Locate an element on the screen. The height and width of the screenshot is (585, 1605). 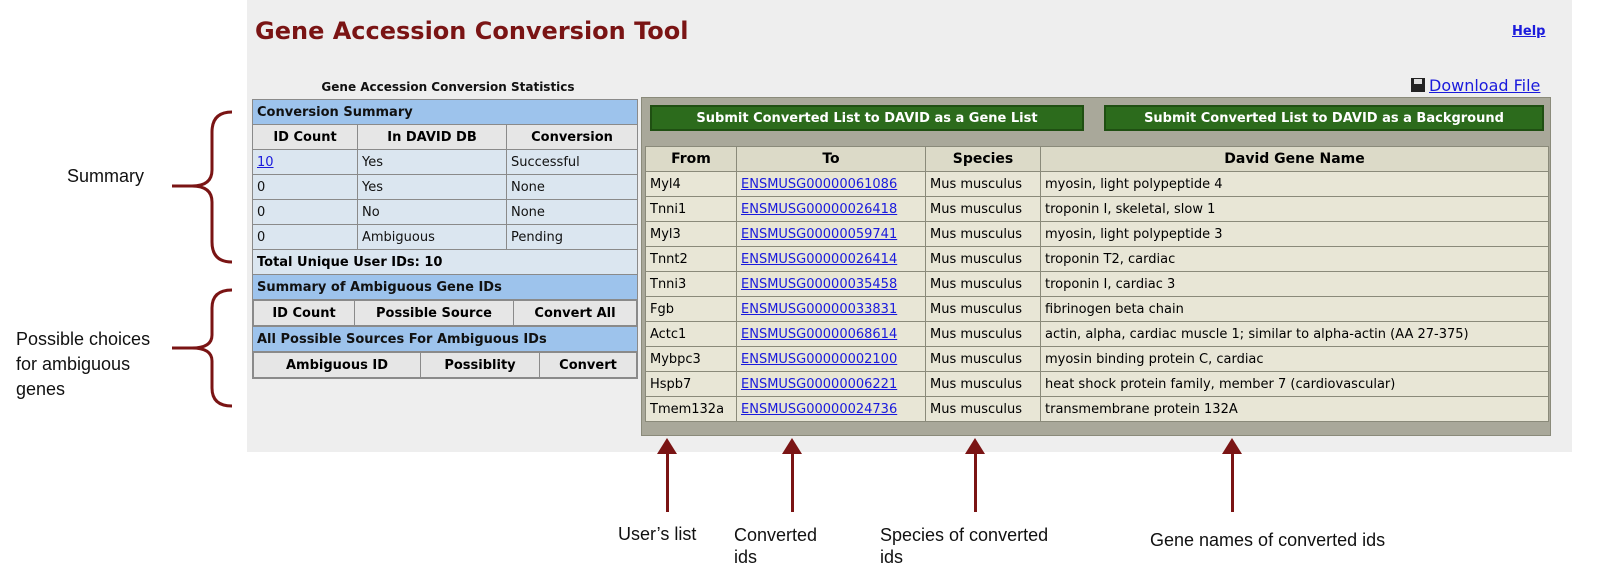
gene-names-annotation: Gene names of converted ids is located at coordinates (1268, 540).